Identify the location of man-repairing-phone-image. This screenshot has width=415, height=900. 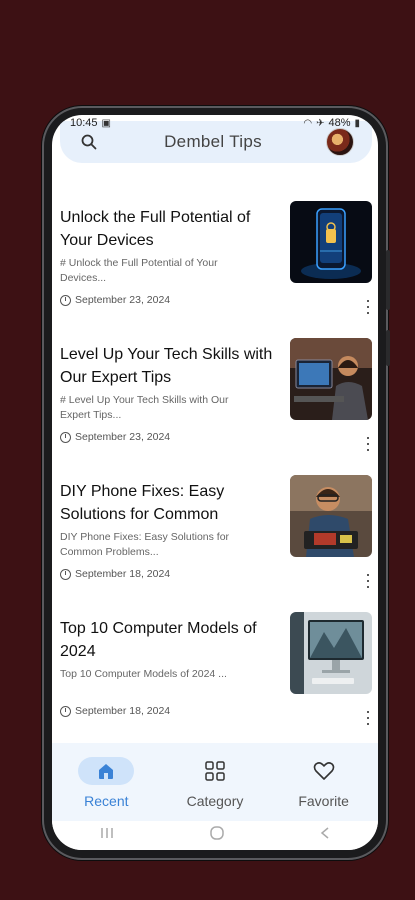
(331, 516).